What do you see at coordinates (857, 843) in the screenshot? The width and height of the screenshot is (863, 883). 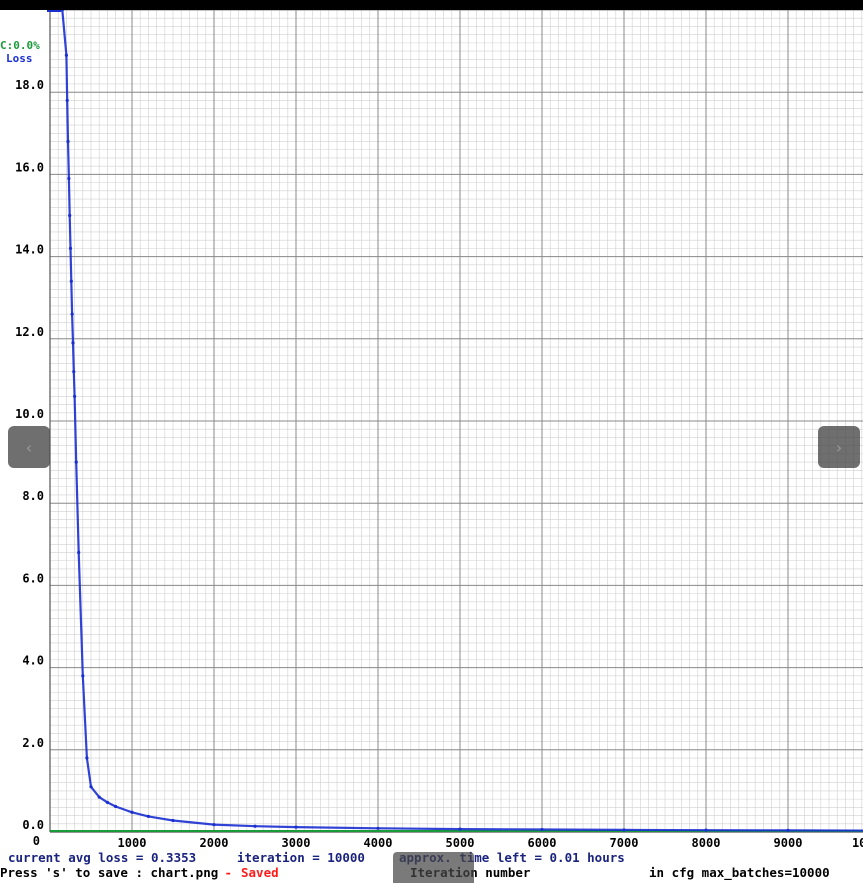 I see `x-tick-label: 10000` at bounding box center [857, 843].